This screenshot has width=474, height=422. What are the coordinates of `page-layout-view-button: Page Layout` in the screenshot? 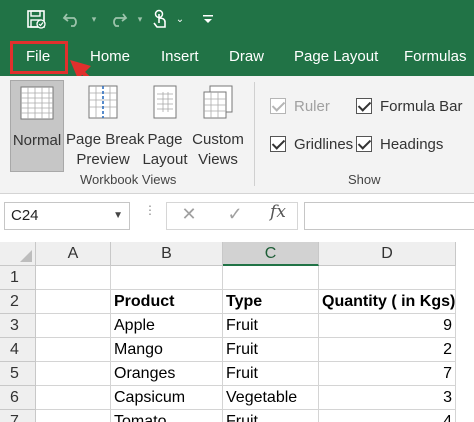 It's located at (165, 126).